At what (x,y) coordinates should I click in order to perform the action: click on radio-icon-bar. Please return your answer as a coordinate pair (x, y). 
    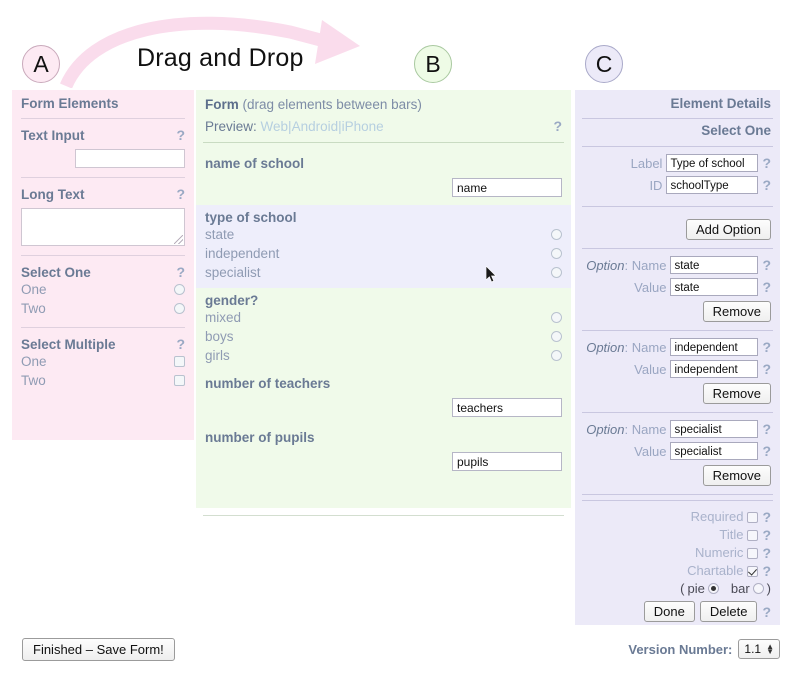
    Looking at the image, I should click on (758, 588).